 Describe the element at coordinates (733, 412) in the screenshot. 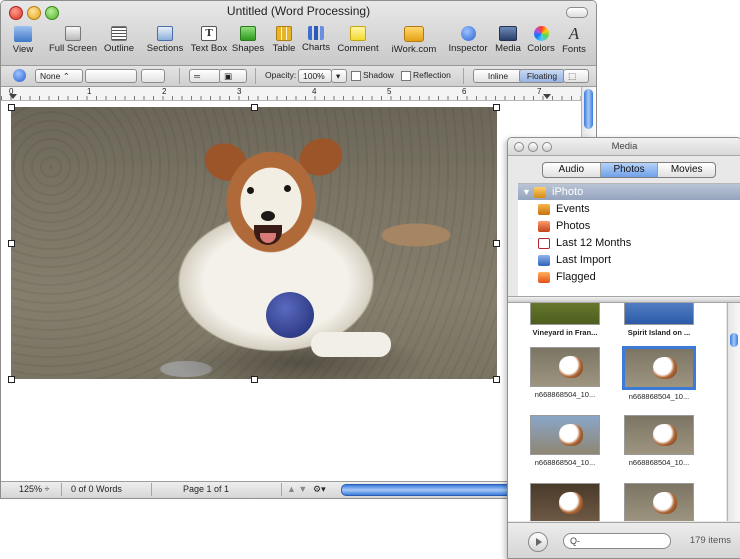

I see `media-vertical-scrollbar` at that location.